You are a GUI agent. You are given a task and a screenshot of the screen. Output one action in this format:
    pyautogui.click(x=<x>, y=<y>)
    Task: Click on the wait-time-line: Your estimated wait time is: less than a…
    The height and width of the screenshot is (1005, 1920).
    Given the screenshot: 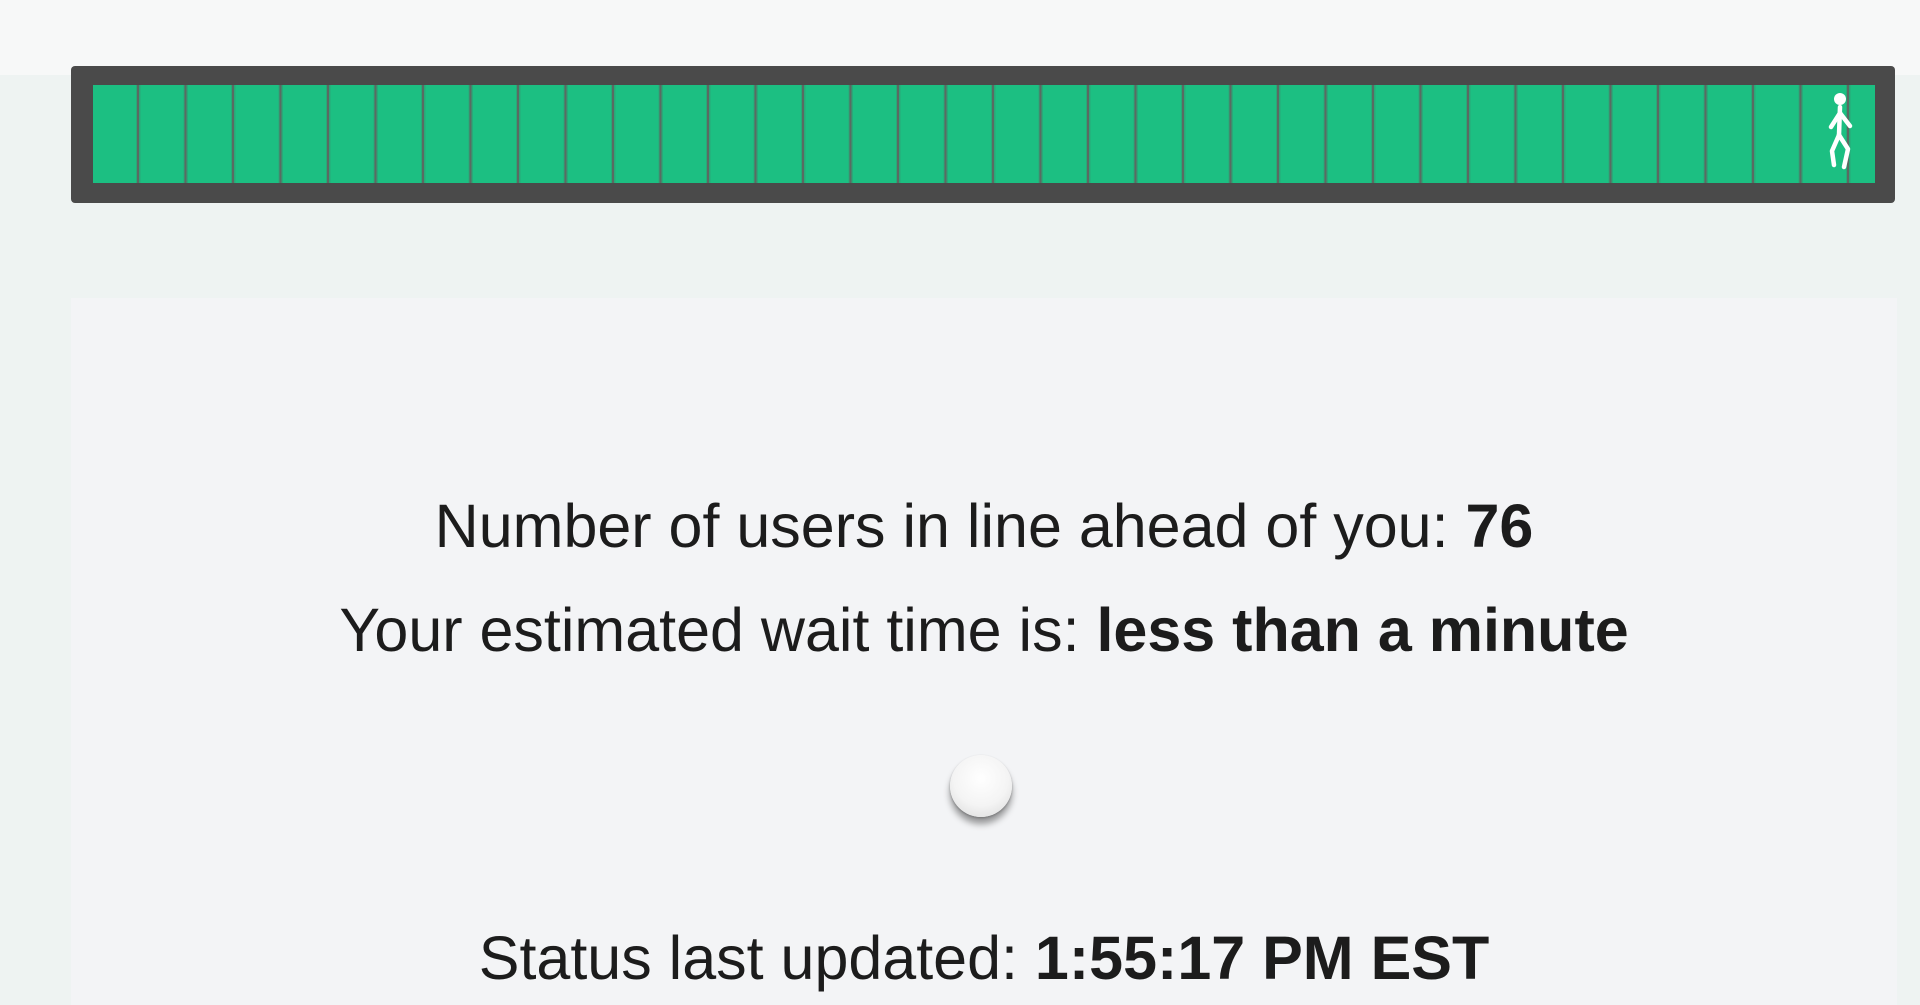 What is the action you would take?
    pyautogui.click(x=984, y=630)
    